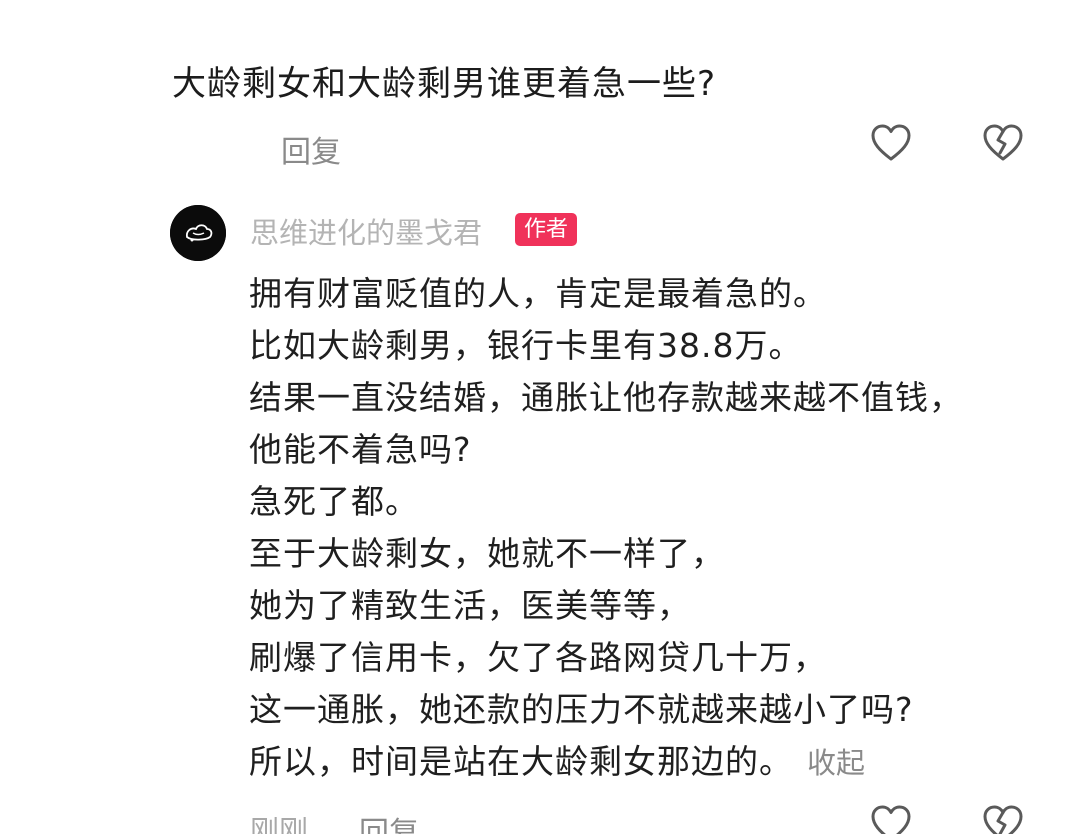 This screenshot has height=834, width=1080. What do you see at coordinates (444, 84) in the screenshot?
I see `question-text: 大龄剩女和大龄剩男谁更着急一些?` at bounding box center [444, 84].